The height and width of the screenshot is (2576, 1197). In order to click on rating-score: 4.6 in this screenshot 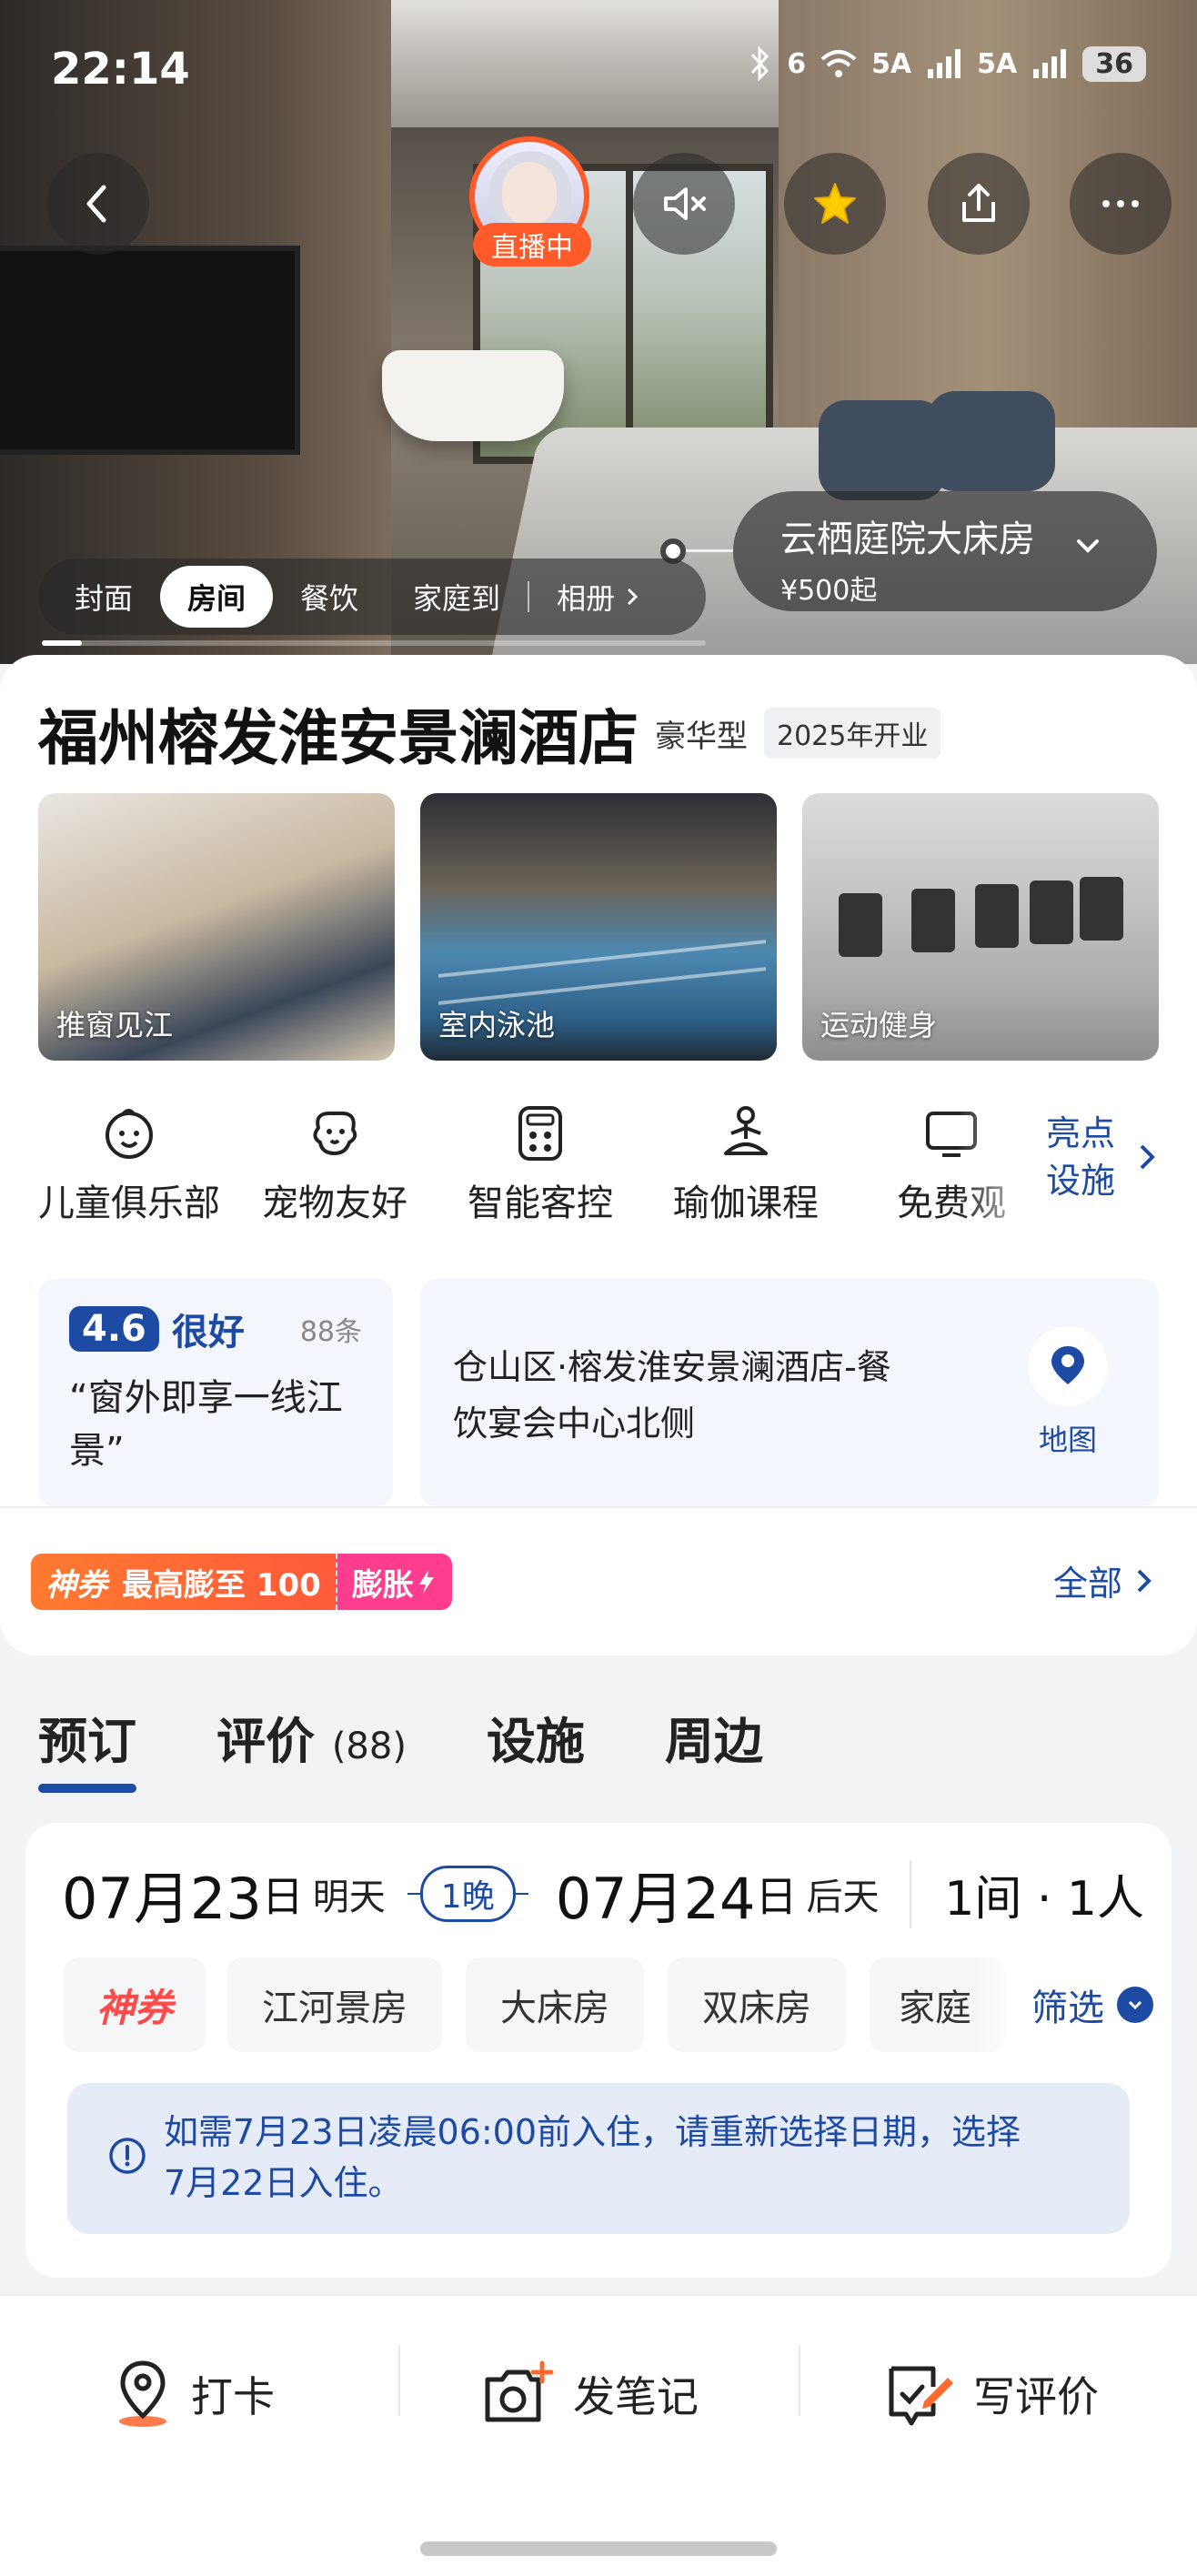, I will do `click(114, 1329)`.